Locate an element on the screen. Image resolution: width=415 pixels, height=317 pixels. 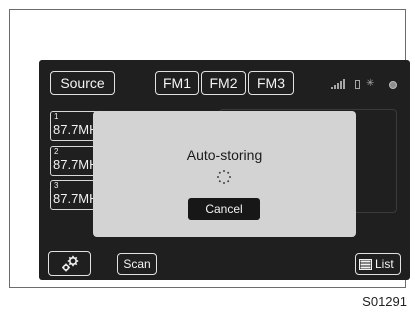
list-button: List is located at coordinates (378, 264).